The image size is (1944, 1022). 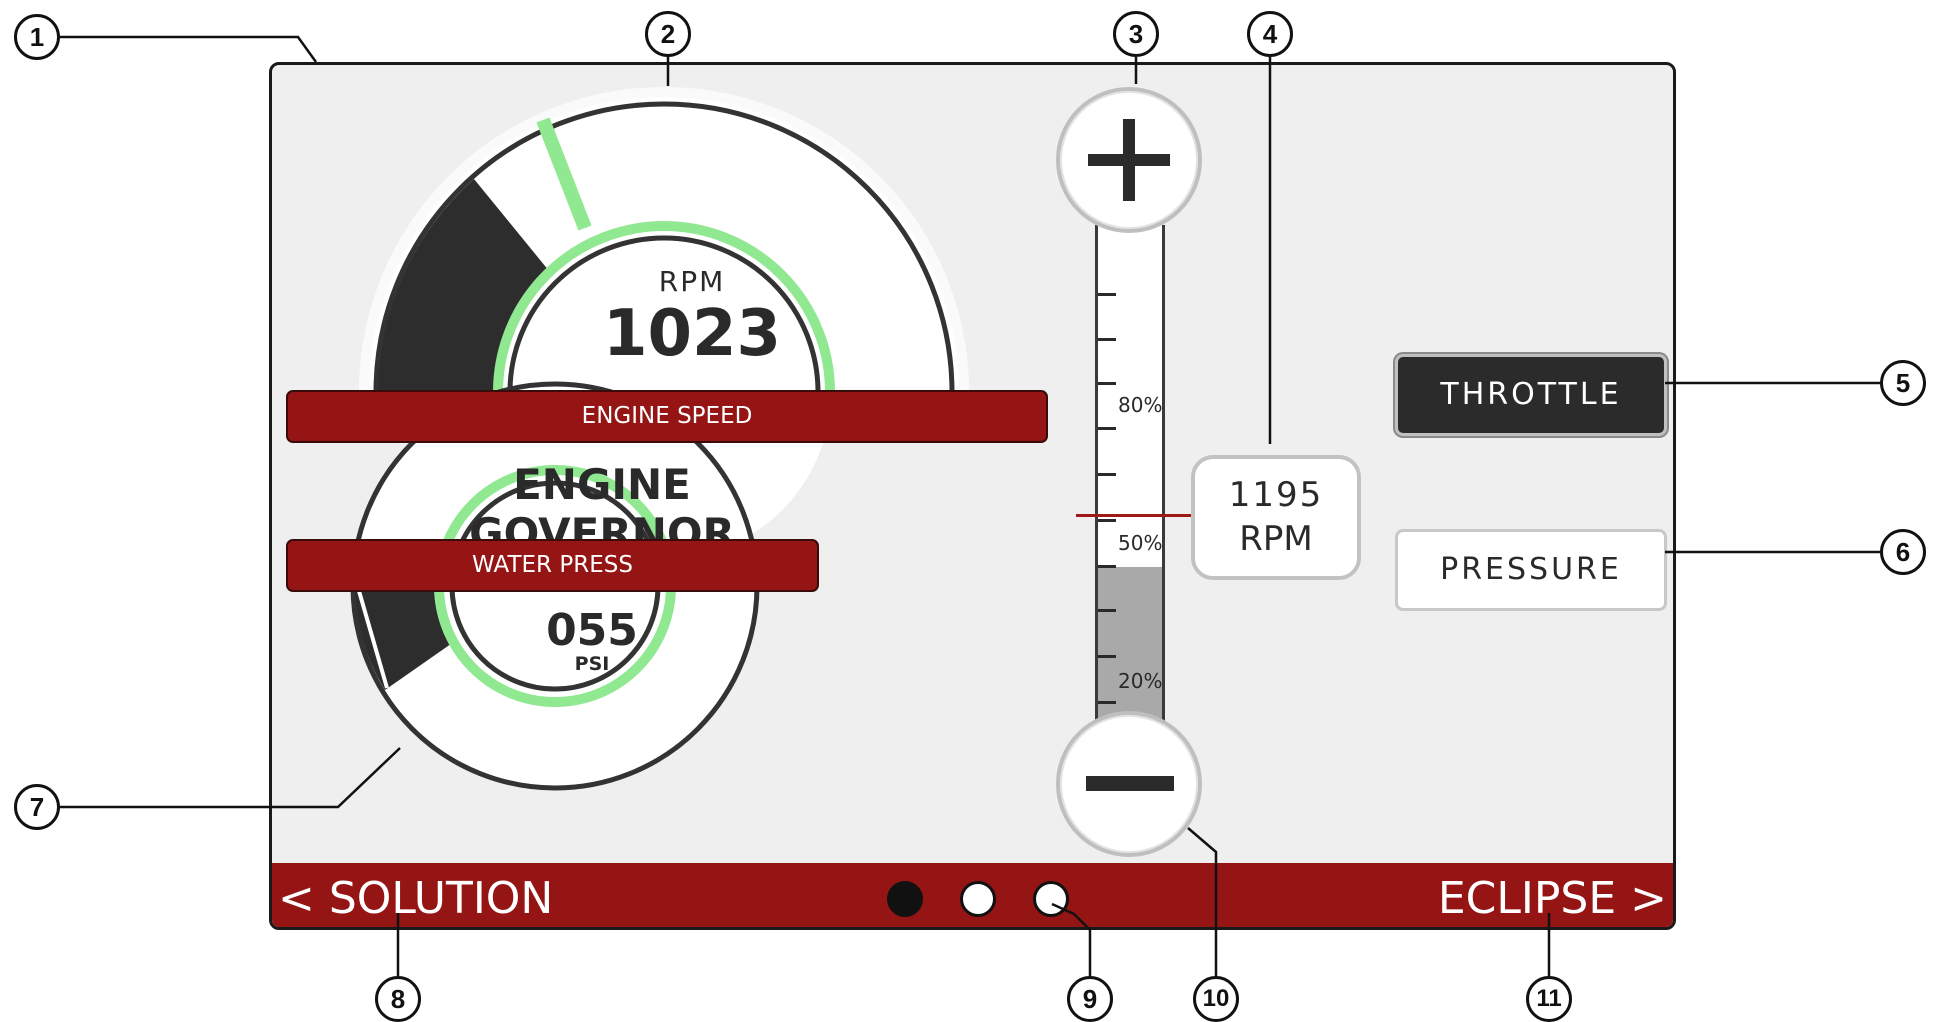 I want to click on callout-badge: 10, so click(x=1216, y=999).